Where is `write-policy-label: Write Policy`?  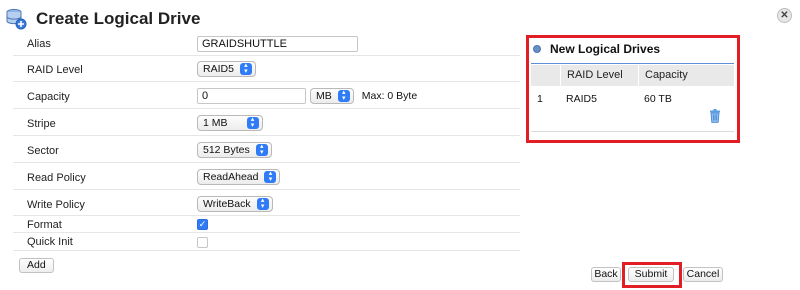
write-policy-label: Write Policy is located at coordinates (56, 205).